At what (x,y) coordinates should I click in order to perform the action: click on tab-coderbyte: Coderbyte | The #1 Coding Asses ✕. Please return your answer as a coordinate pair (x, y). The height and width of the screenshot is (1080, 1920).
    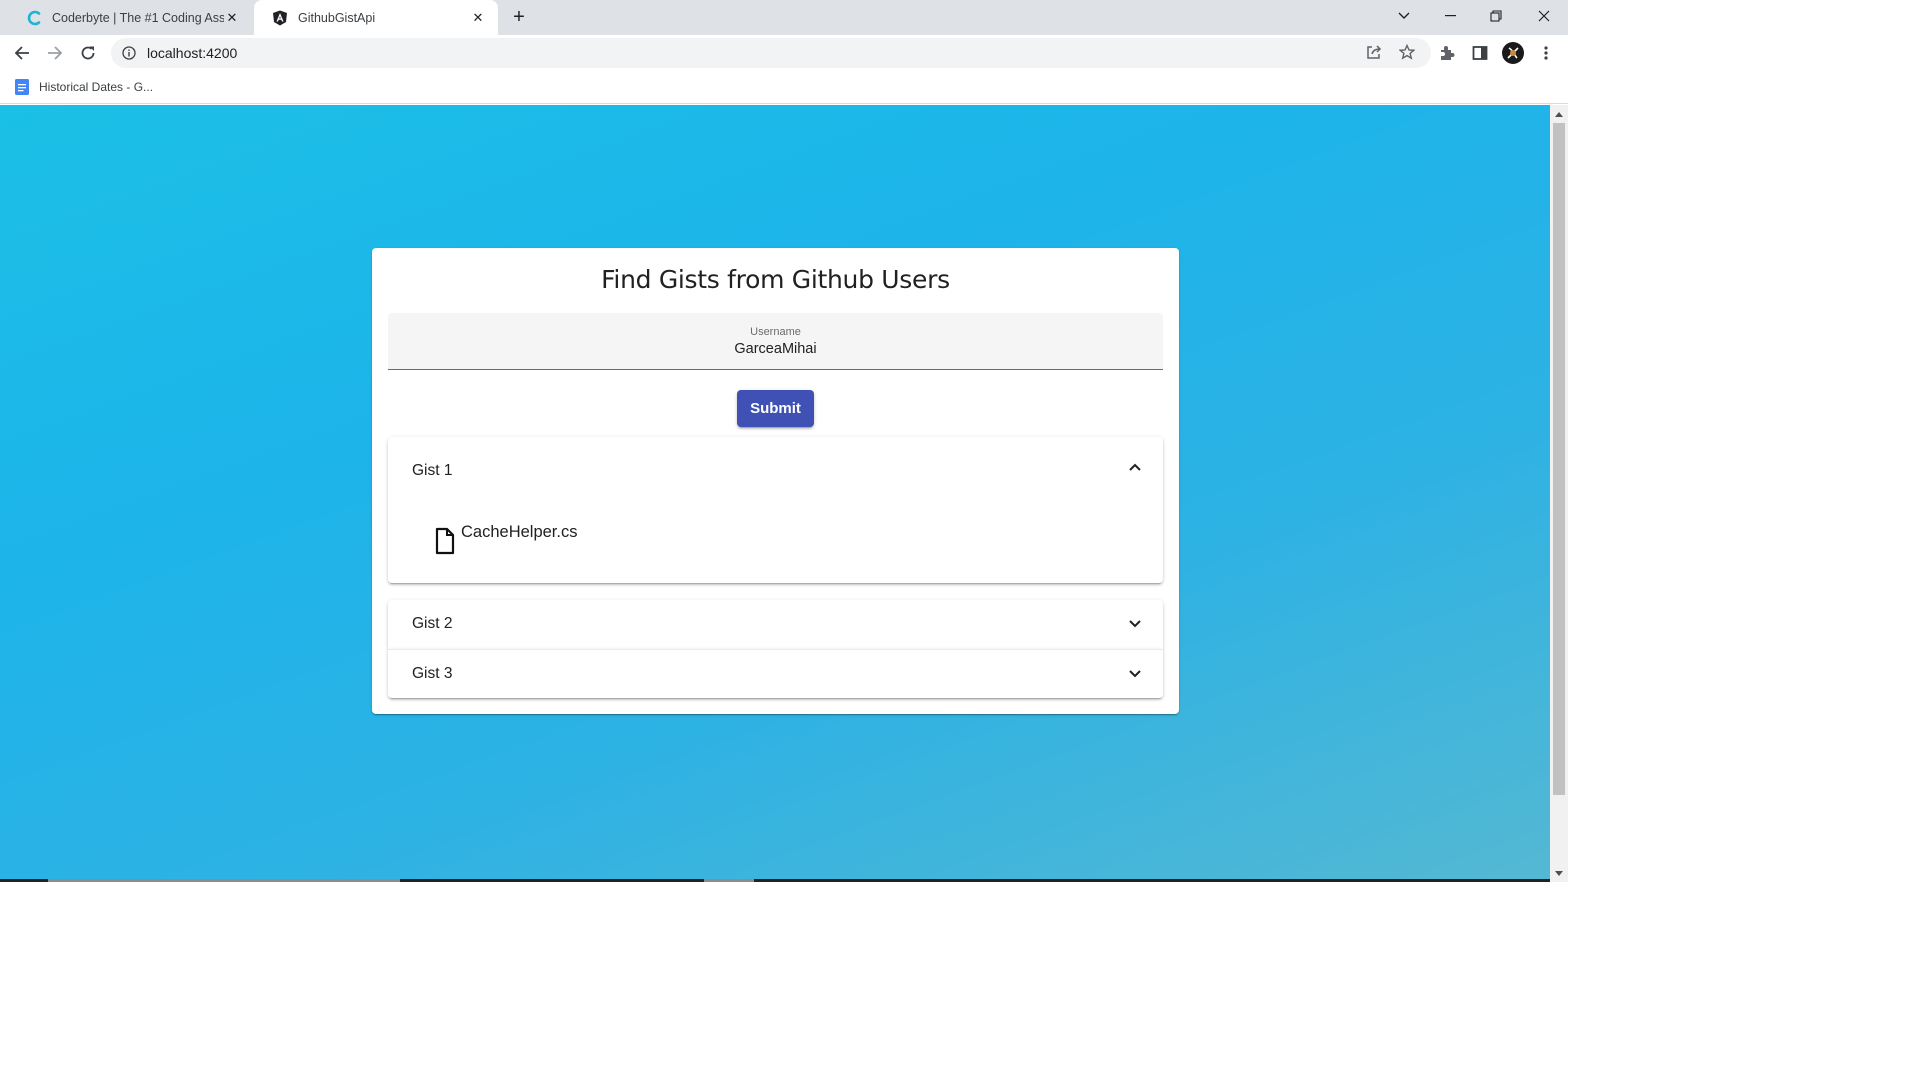
    Looking at the image, I should click on (130, 17).